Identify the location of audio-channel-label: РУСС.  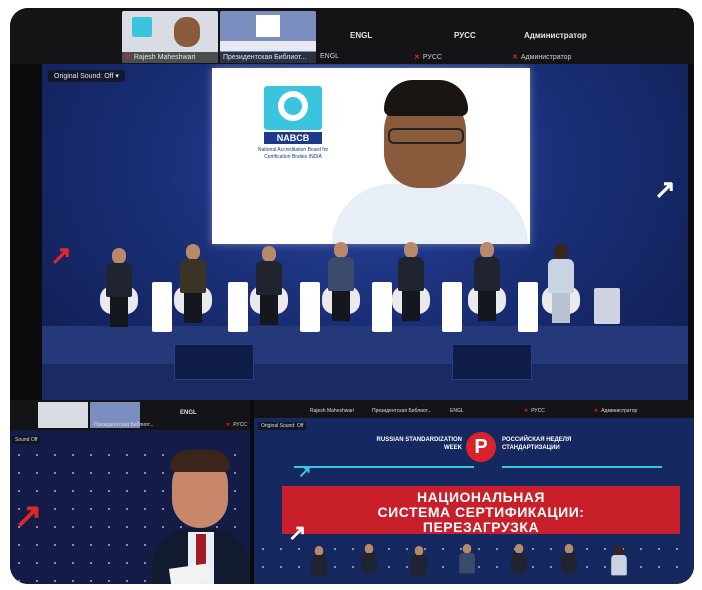
(465, 35).